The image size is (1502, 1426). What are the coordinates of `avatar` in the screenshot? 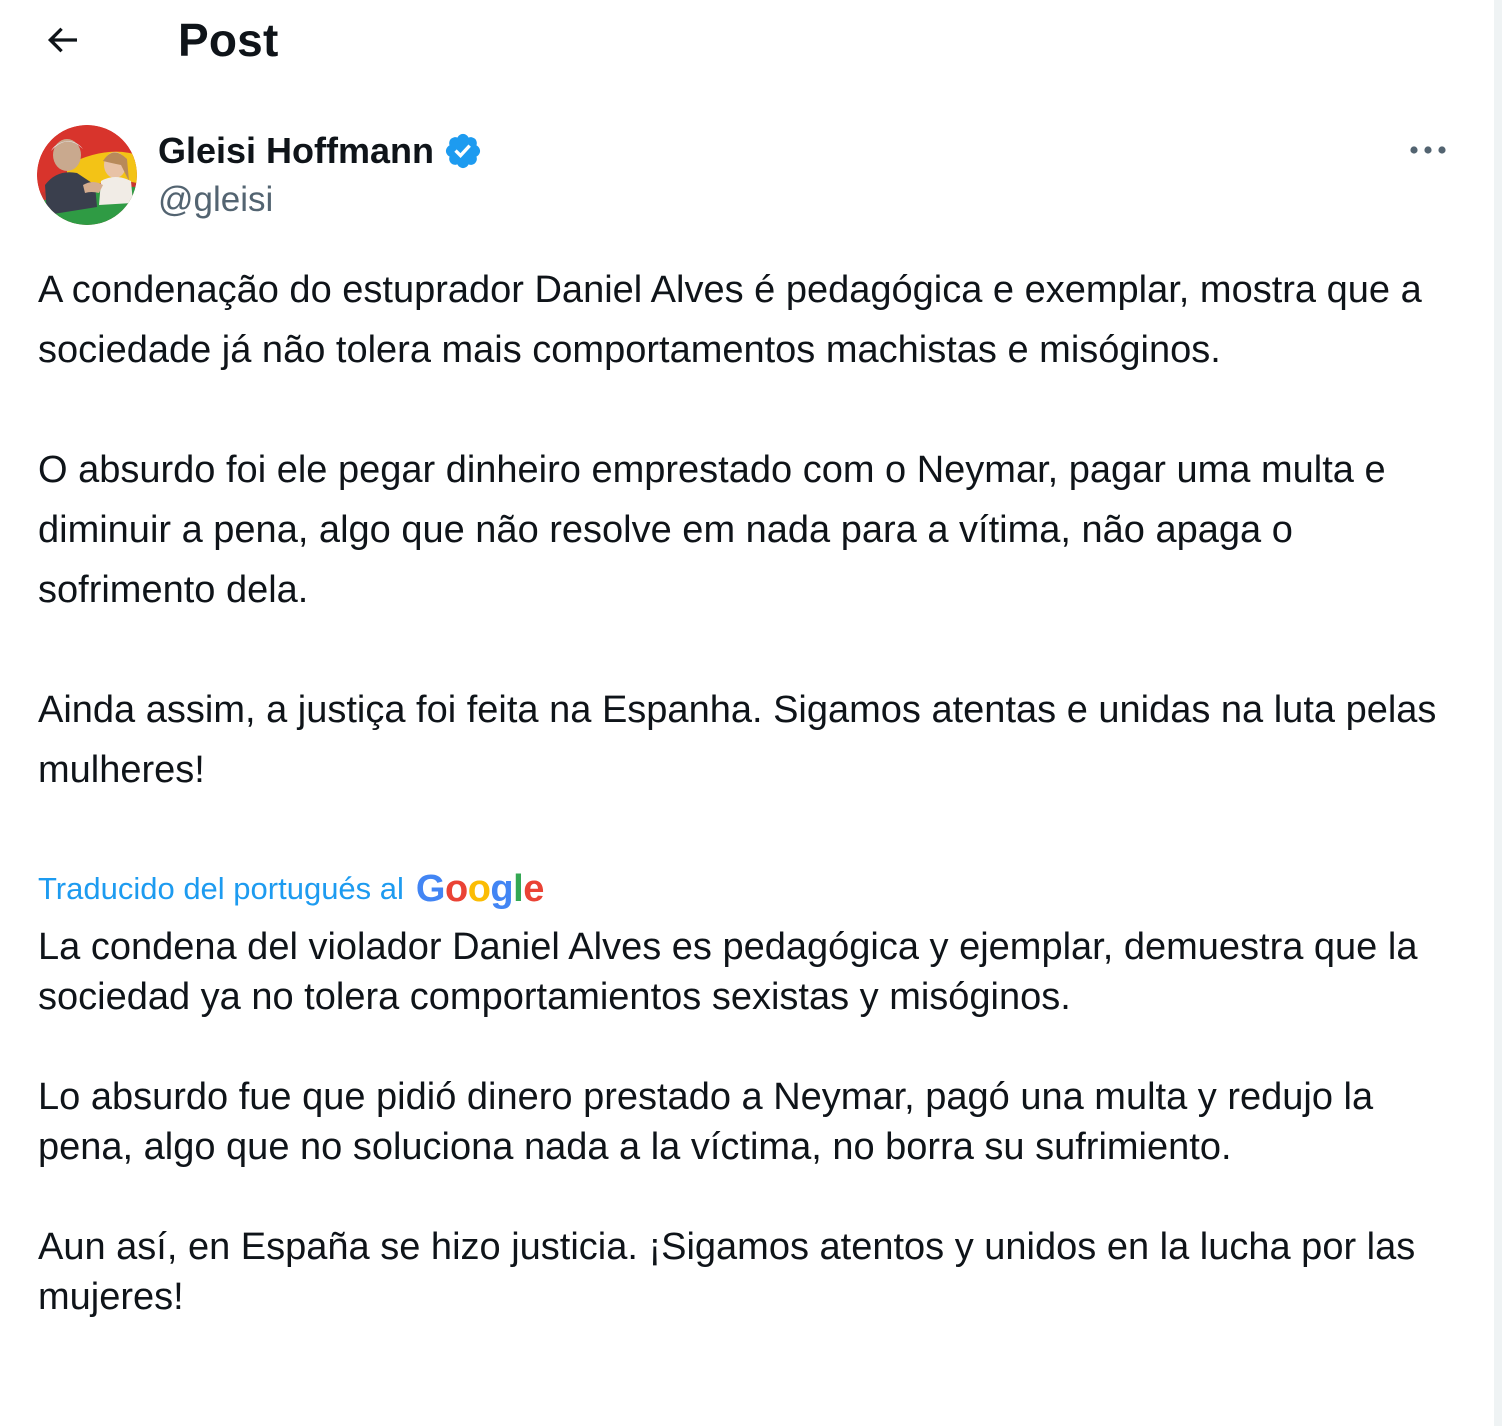 It's located at (87, 175).